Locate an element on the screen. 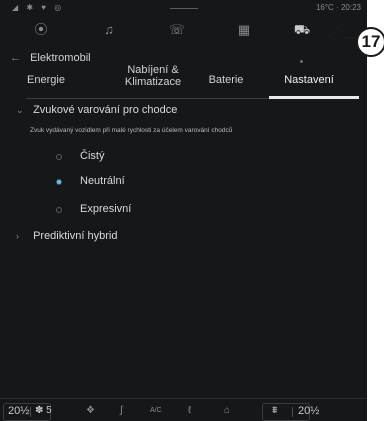 The image size is (384, 421). steering-heat-icon: ℓ is located at coordinates (189, 410).